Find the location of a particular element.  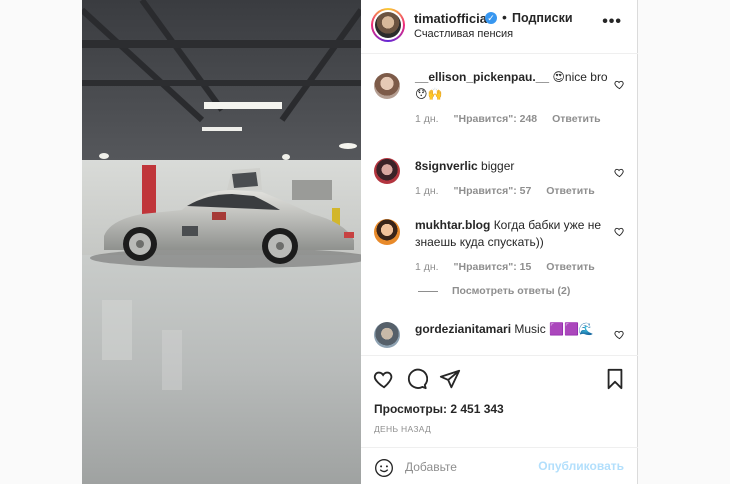

comment-bubble-icon is located at coordinates (417, 379).